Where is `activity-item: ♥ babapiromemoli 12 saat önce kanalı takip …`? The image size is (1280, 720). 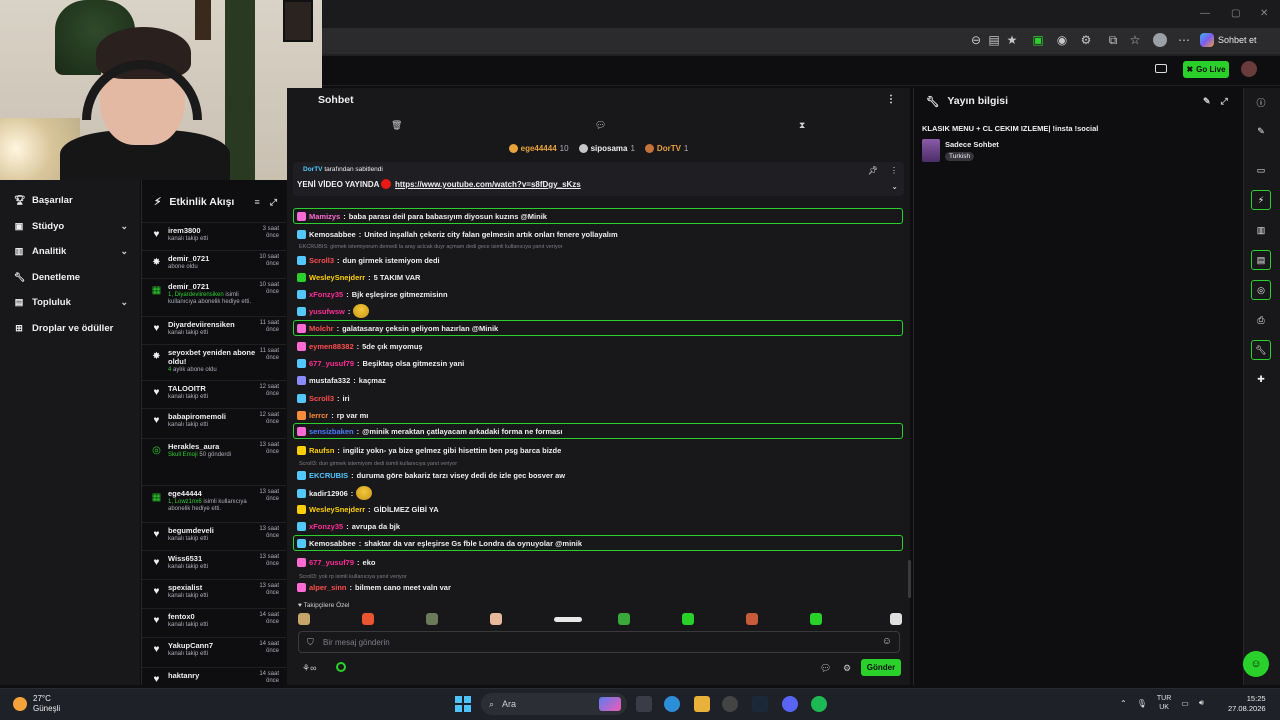 activity-item: ♥ babapiromemoli 12 saat önce kanalı takip … is located at coordinates (214, 423).